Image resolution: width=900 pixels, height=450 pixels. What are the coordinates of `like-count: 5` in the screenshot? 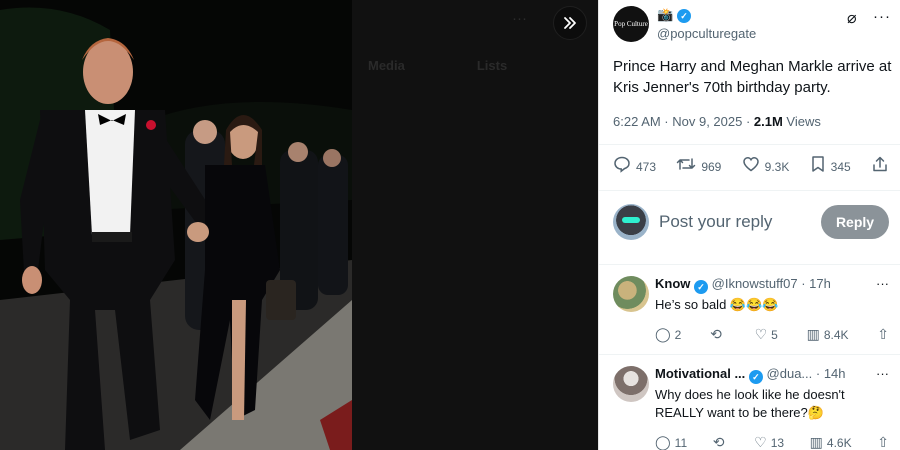 It's located at (774, 334).